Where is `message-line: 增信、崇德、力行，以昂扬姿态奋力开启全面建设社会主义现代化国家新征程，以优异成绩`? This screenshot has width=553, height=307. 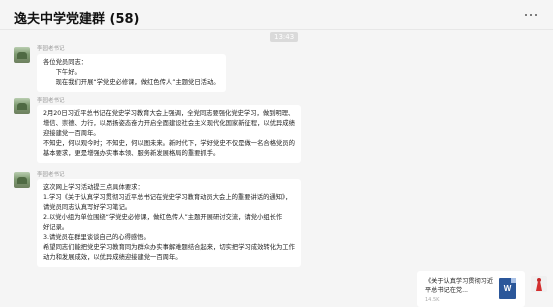 message-line: 增信、崇德、力行，以昂扬姿态奋力开启全面建设社会主义现代化国家新征程，以优异成绩 is located at coordinates (169, 123).